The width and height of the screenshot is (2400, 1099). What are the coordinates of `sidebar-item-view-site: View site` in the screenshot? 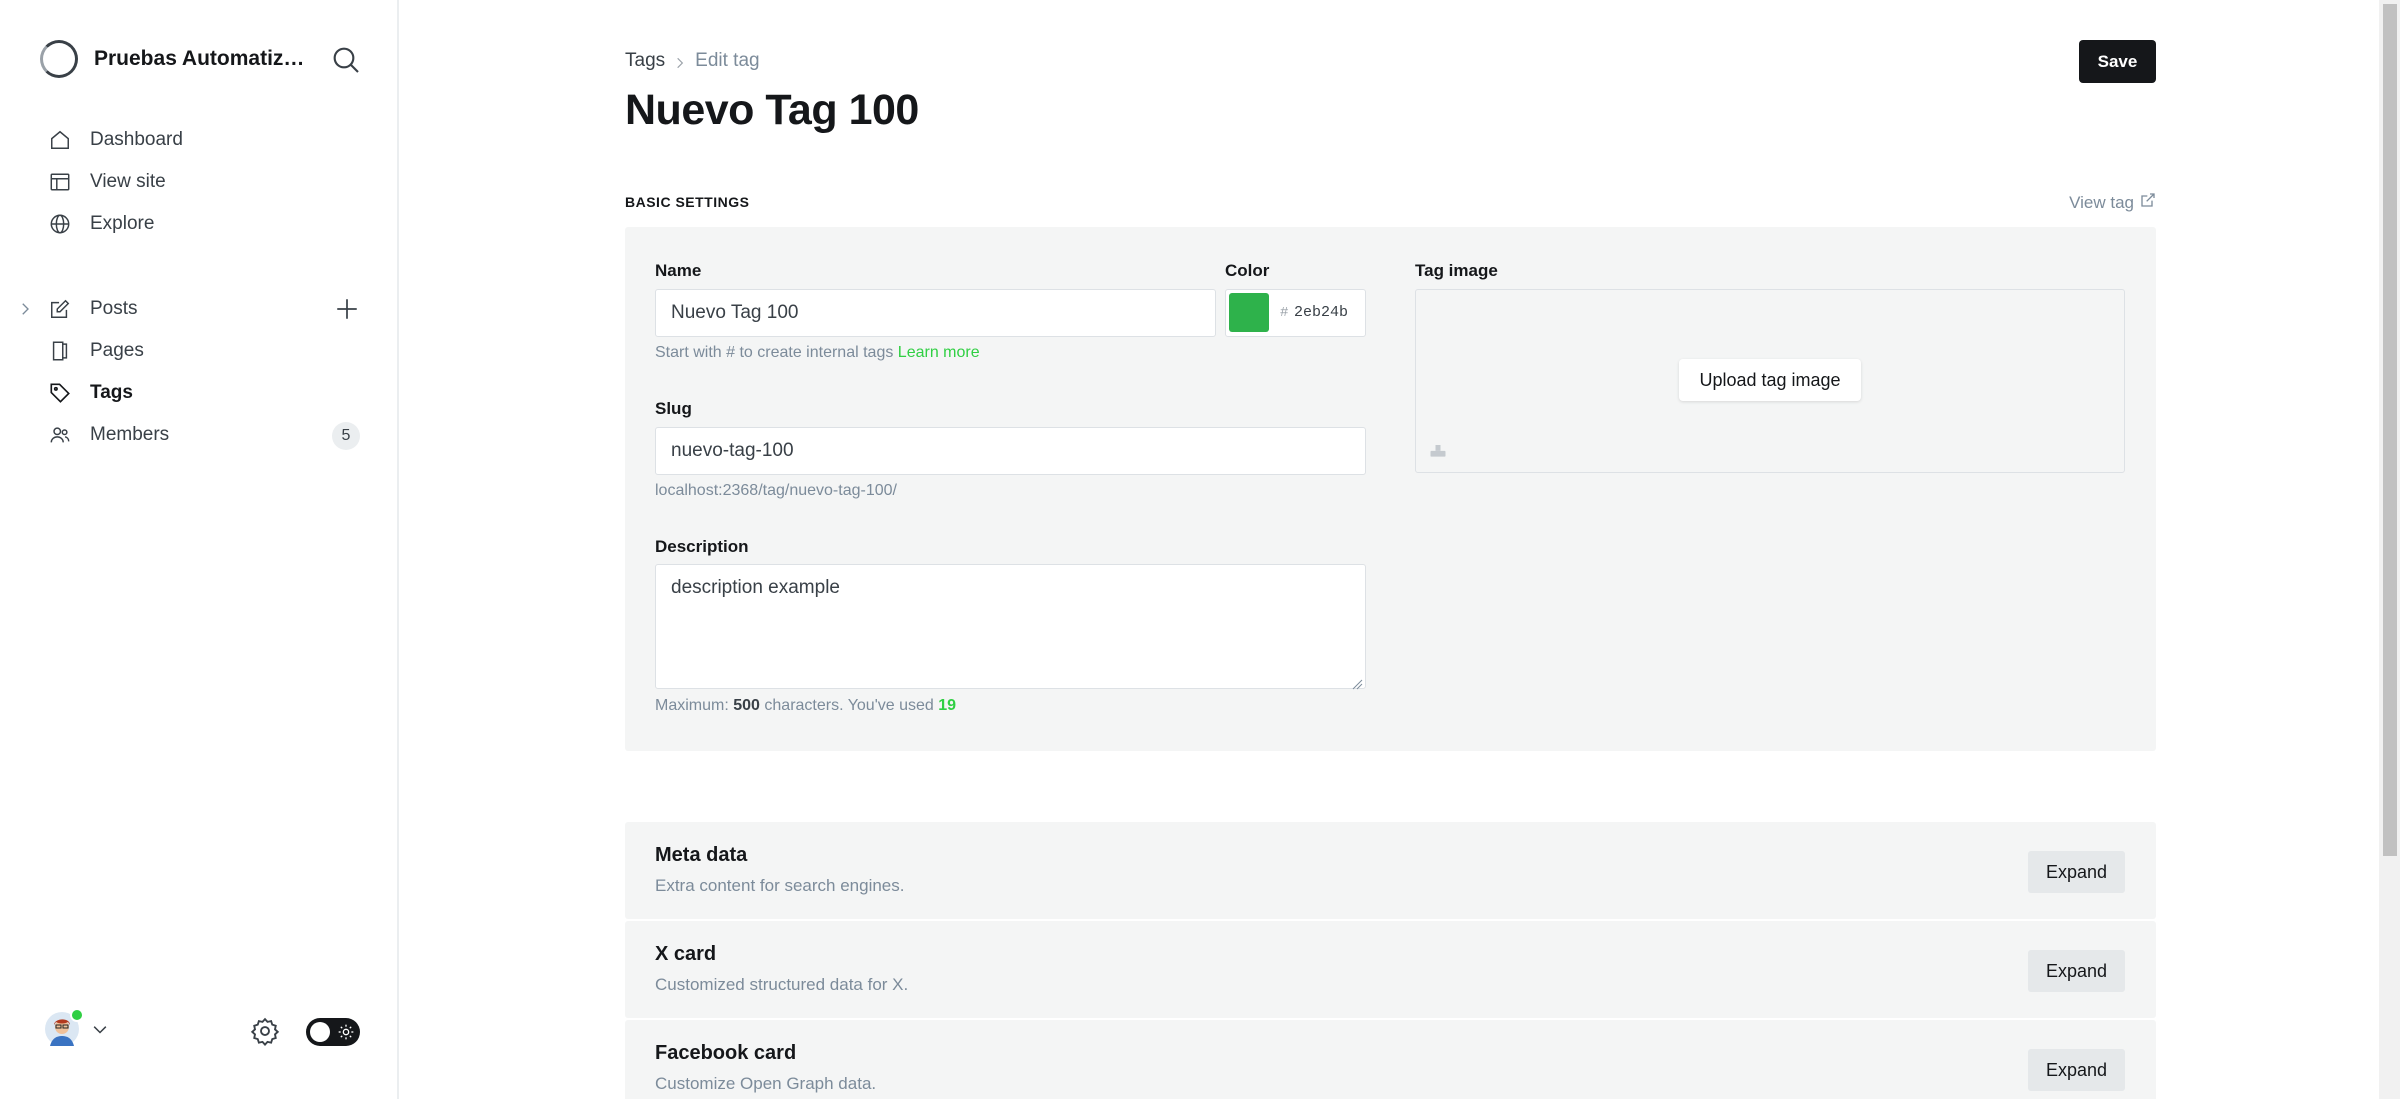 It's located at (199, 182).